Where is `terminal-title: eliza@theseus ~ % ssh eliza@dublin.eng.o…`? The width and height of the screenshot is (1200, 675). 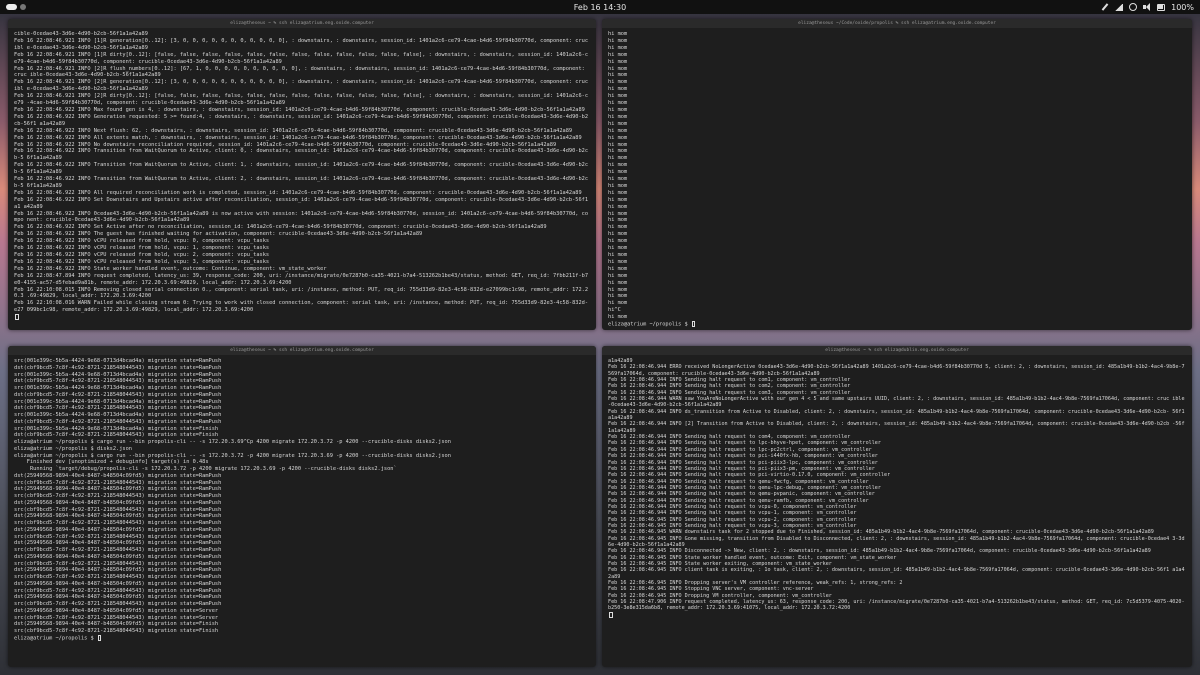
terminal-title: eliza@theseus ~ % ssh eliza@dublin.eng.o… is located at coordinates (897, 350).